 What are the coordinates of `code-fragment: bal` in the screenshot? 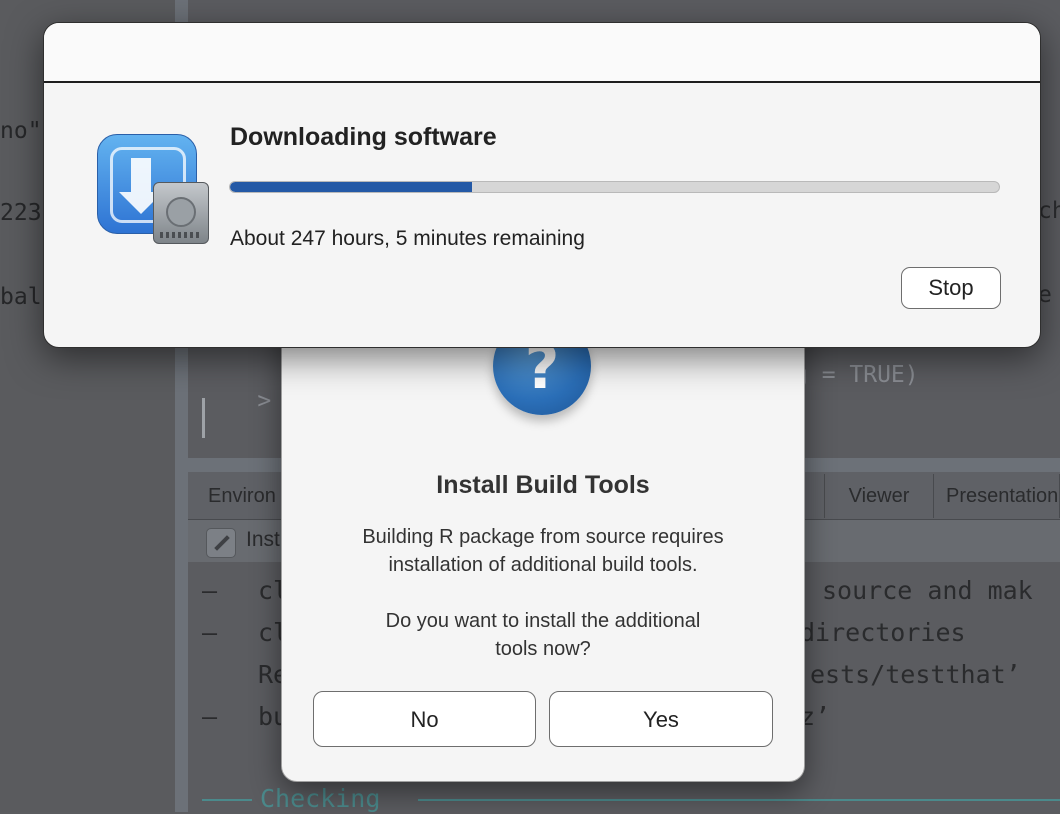 It's located at (21, 297).